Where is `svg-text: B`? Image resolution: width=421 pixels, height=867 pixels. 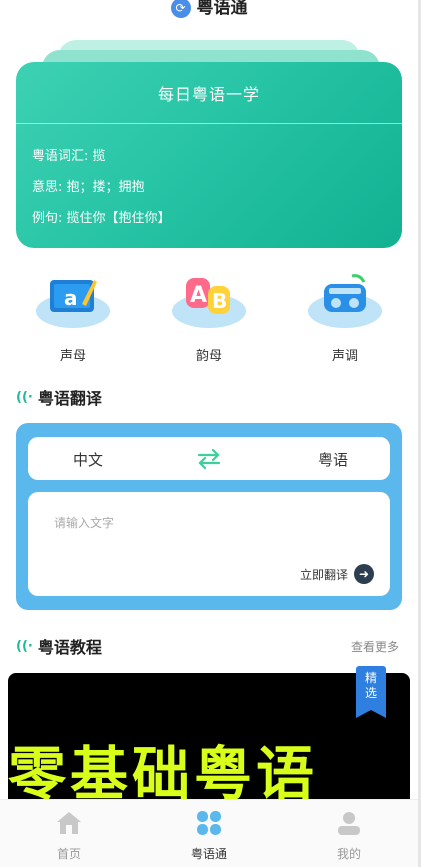
svg-text: B is located at coordinates (219, 301).